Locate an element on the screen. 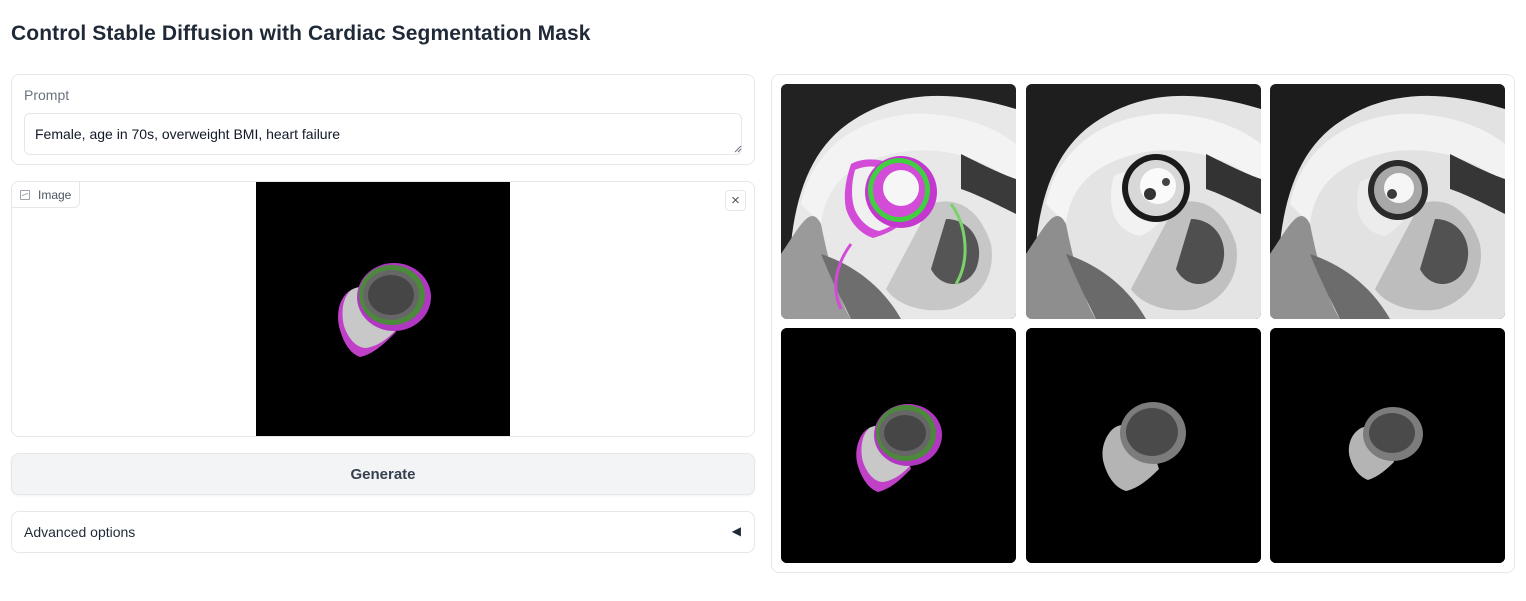  prompt-label: Prompt is located at coordinates (47, 95).